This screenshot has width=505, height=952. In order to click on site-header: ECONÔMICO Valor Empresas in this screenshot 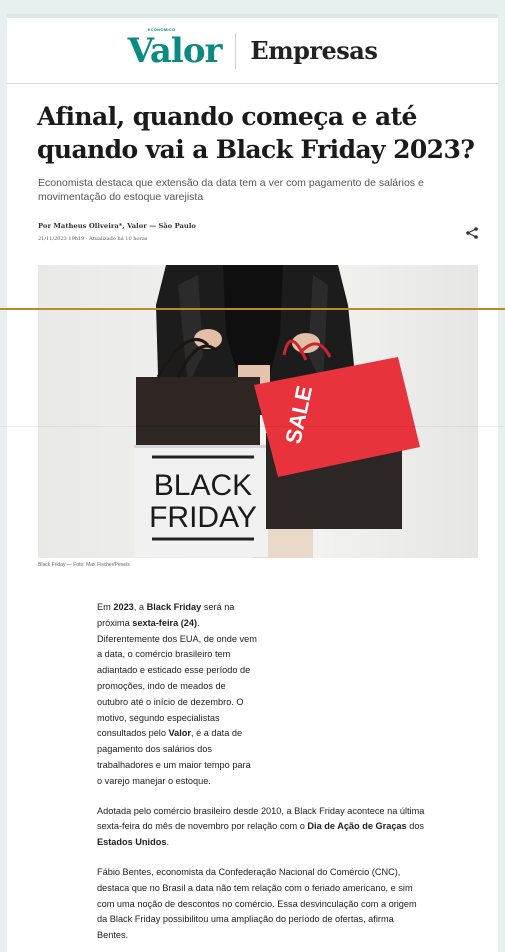, I will do `click(252, 51)`.